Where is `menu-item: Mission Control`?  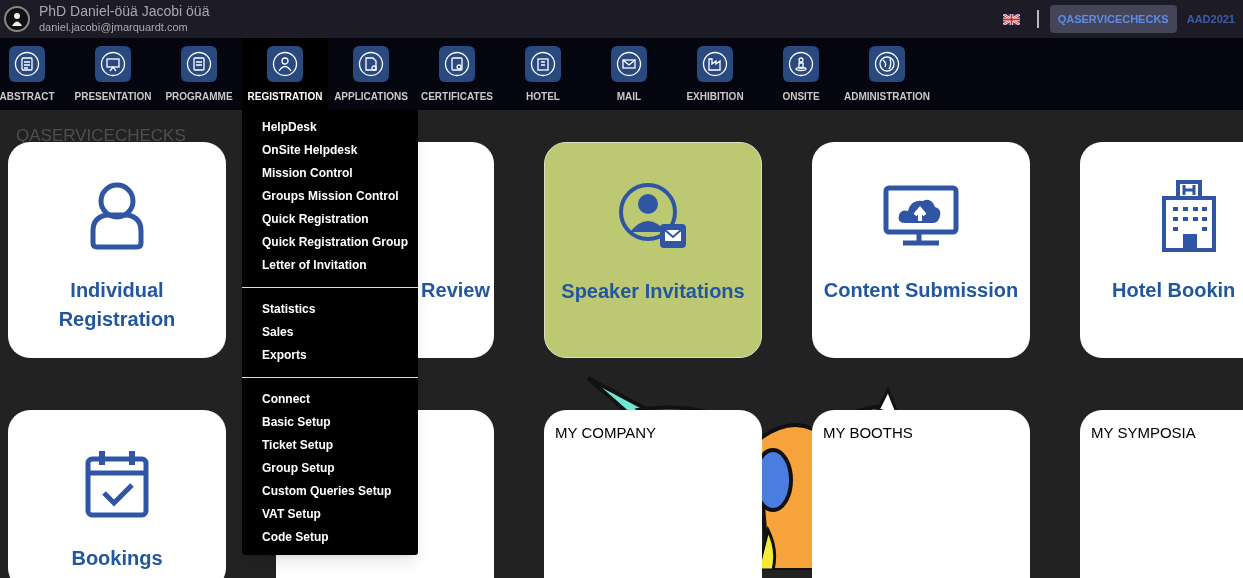
menu-item: Mission Control is located at coordinates (330, 173).